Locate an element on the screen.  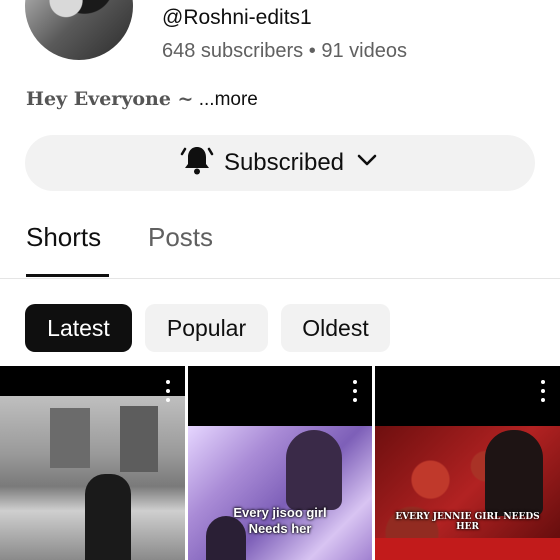
video-count: 91 videos is located at coordinates (364, 51).